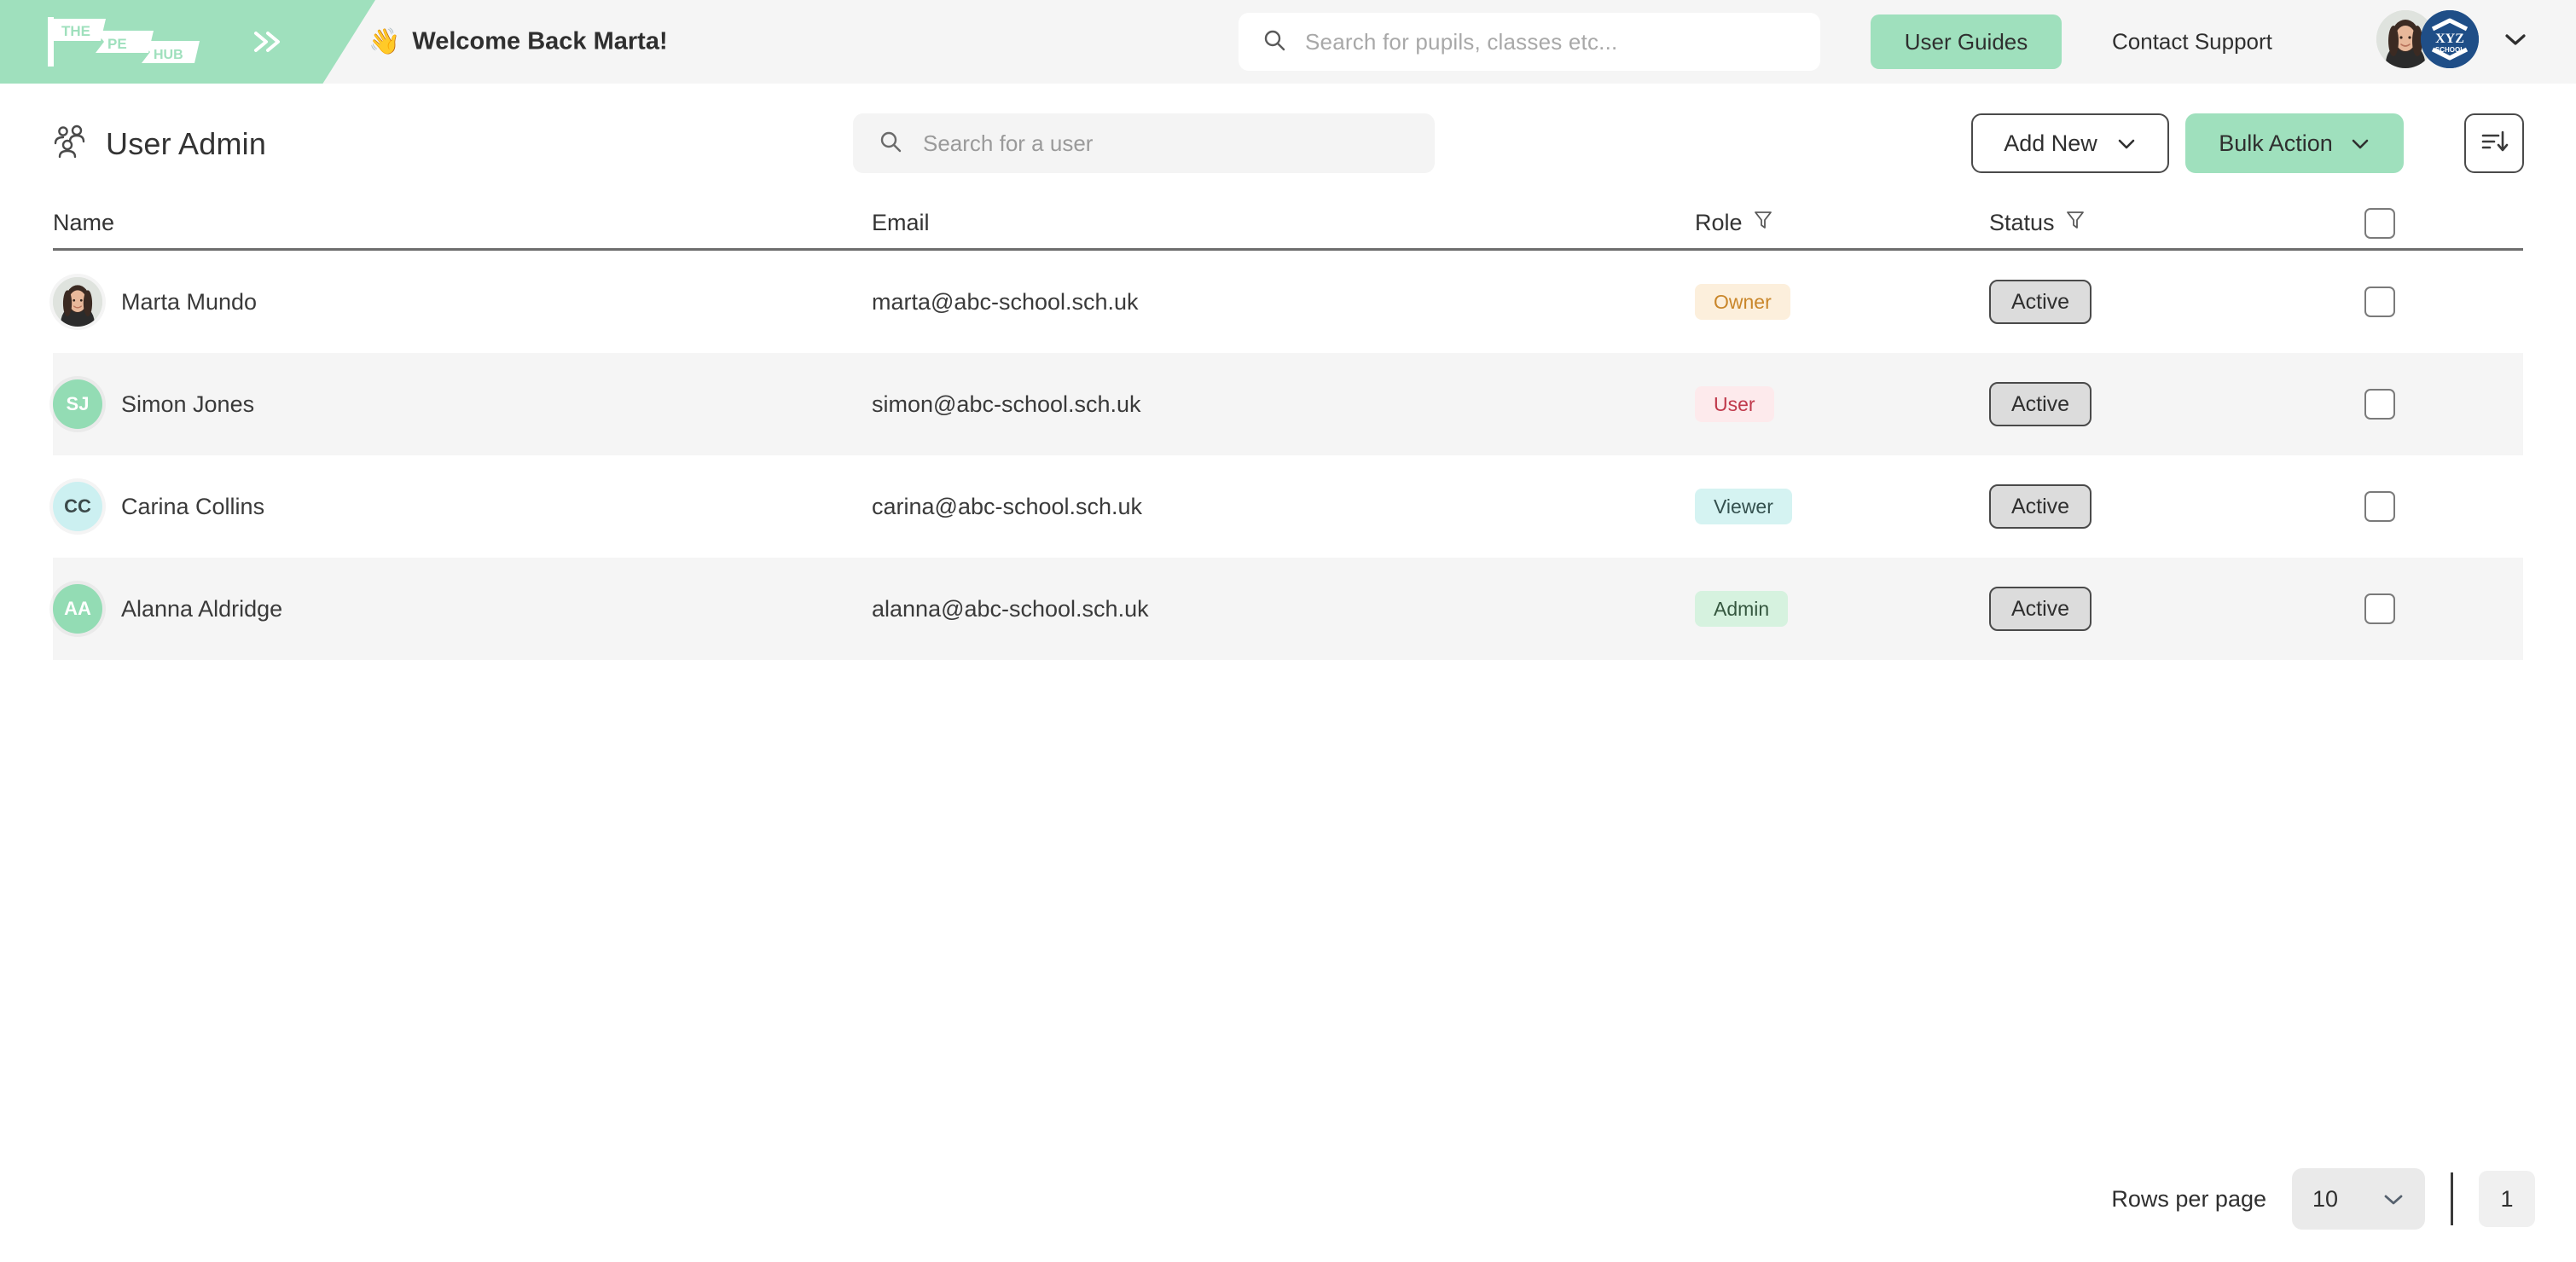 The width and height of the screenshot is (2576, 1262). Describe the element at coordinates (2276, 143) in the screenshot. I see `bulk-action-label: Bulk Action` at that location.